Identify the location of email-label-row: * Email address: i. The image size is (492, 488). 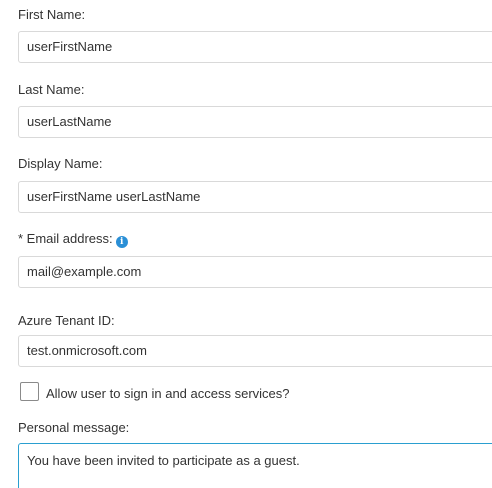
(73, 239).